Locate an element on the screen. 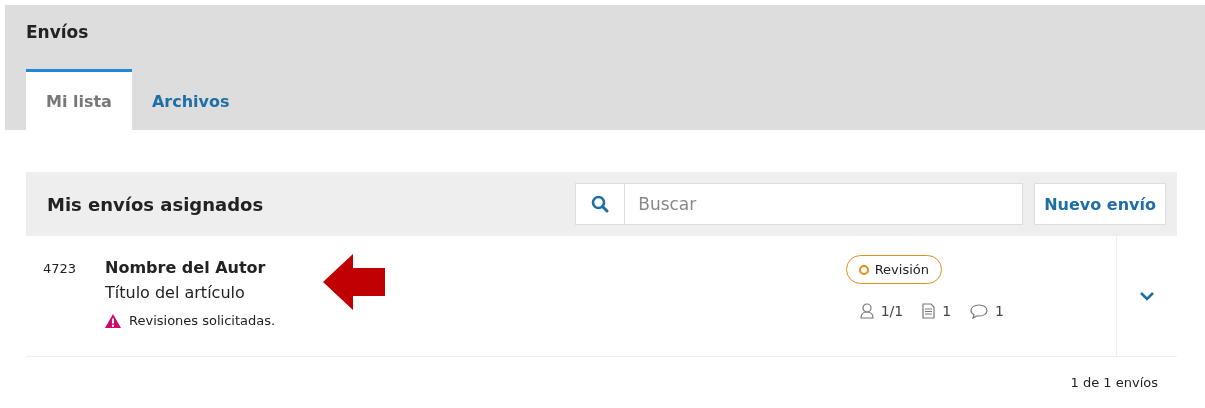 The width and height of the screenshot is (1205, 408). search-button is located at coordinates (600, 204).